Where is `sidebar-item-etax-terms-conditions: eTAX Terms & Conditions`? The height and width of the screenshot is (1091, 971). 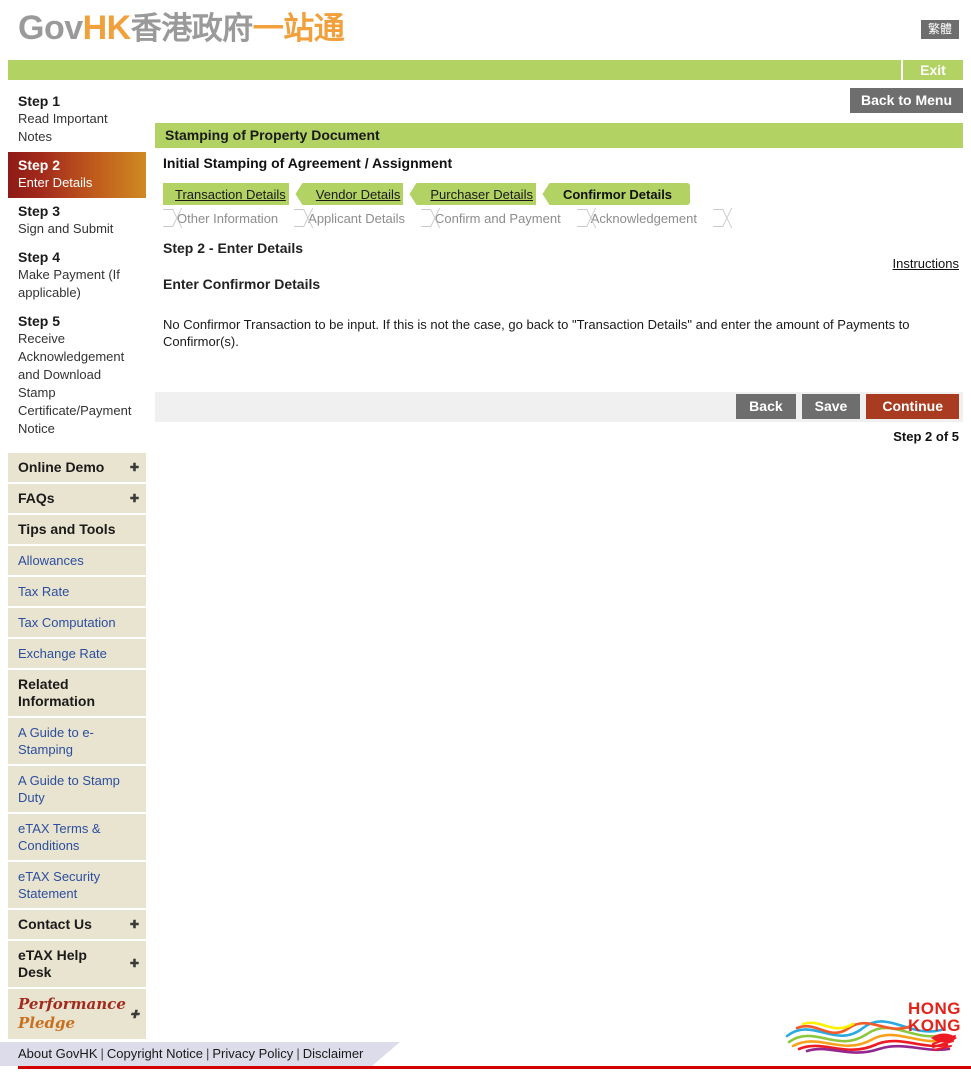
sidebar-item-etax-terms-conditions: eTAX Terms & Conditions is located at coordinates (77, 838).